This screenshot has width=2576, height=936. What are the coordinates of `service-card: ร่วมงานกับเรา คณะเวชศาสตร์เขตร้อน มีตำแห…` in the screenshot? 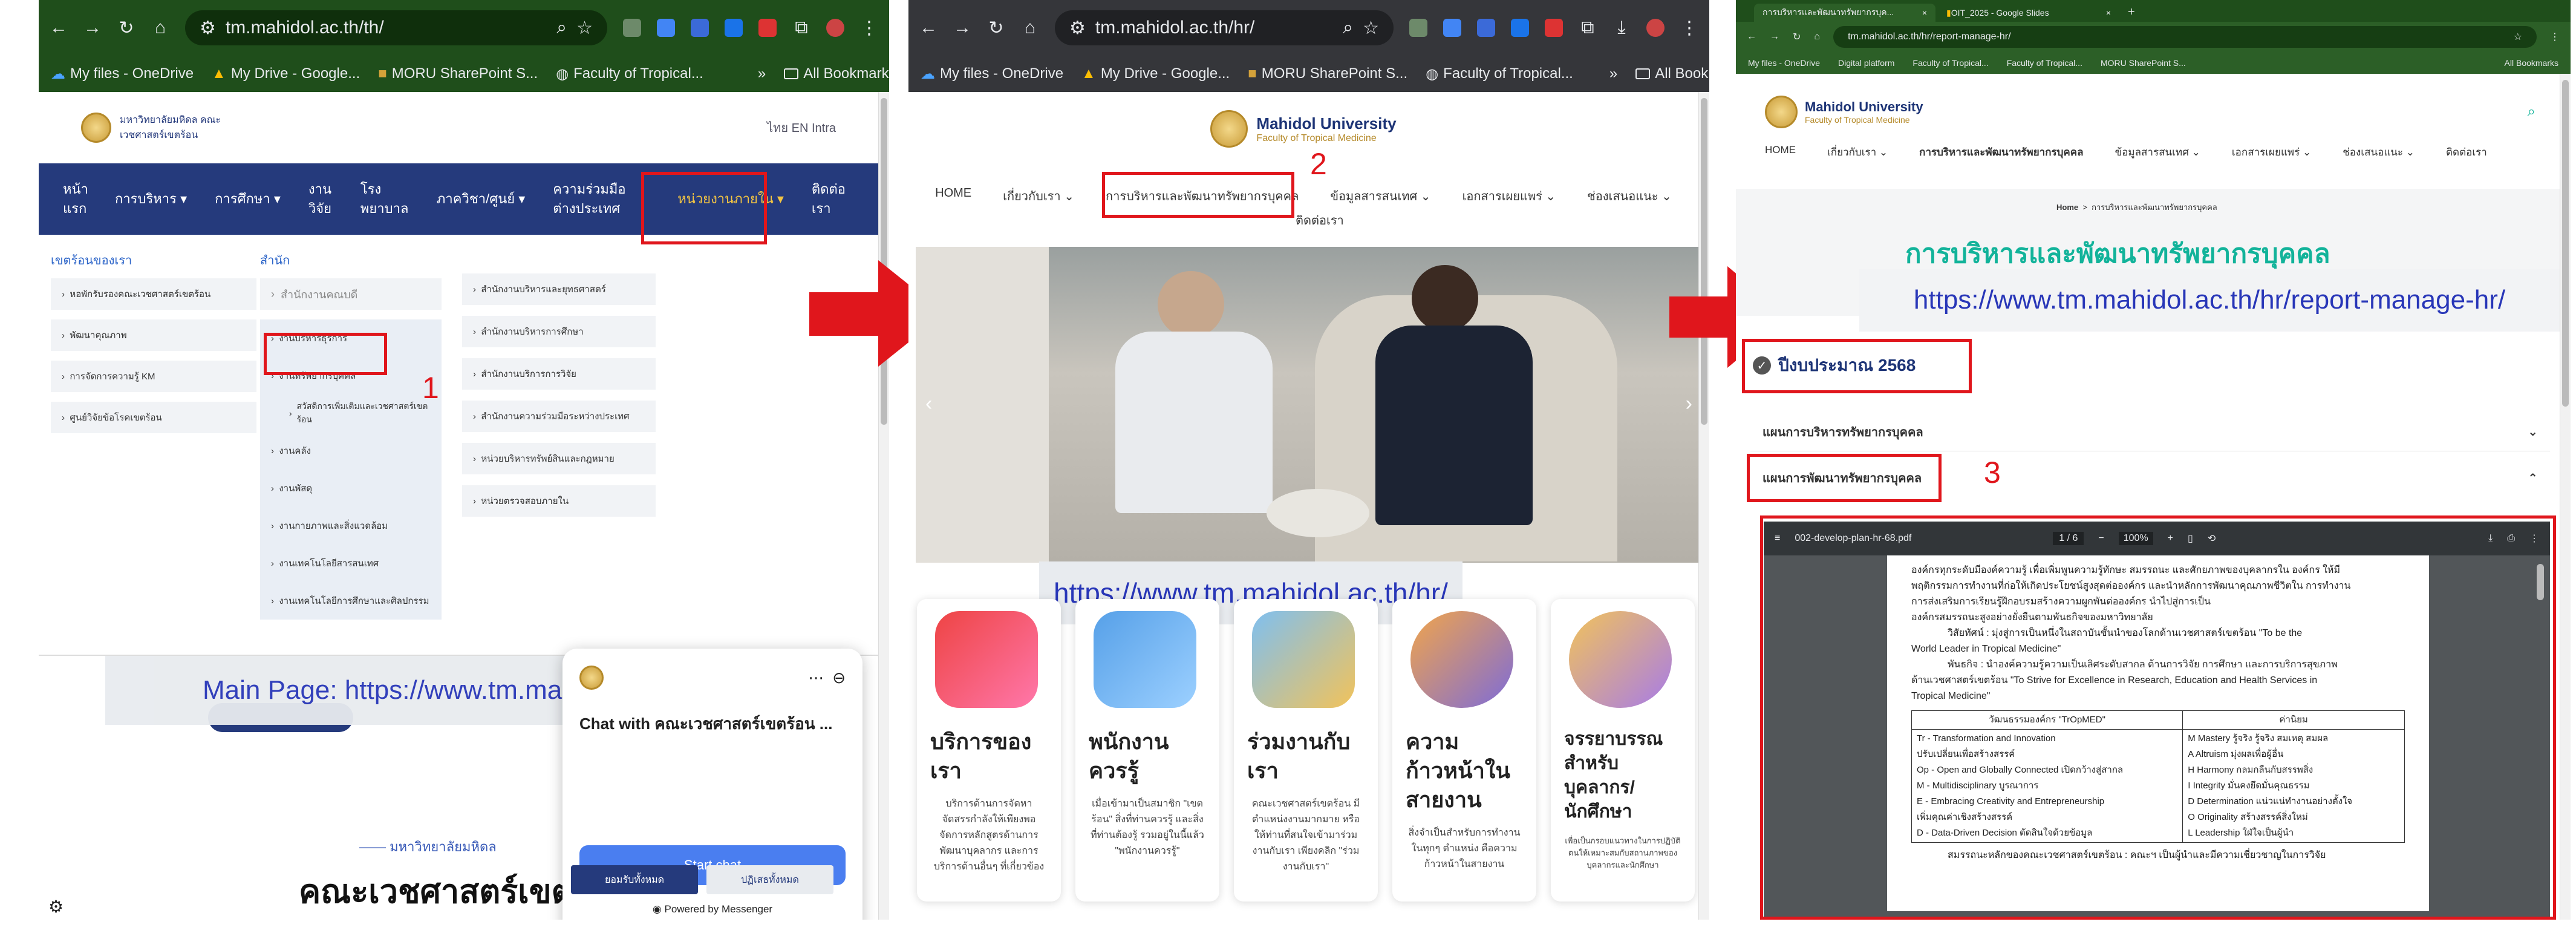 It's located at (1306, 750).